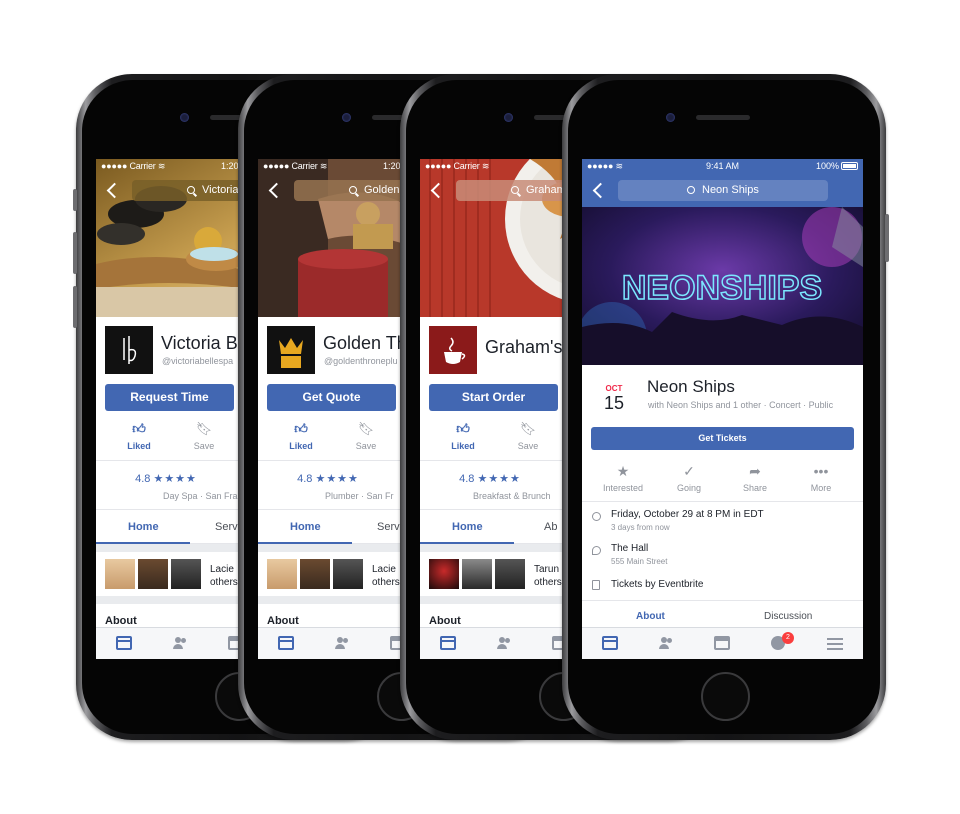 The image size is (960, 814). I want to click on get-quote-button: Get Quote, so click(331, 397).